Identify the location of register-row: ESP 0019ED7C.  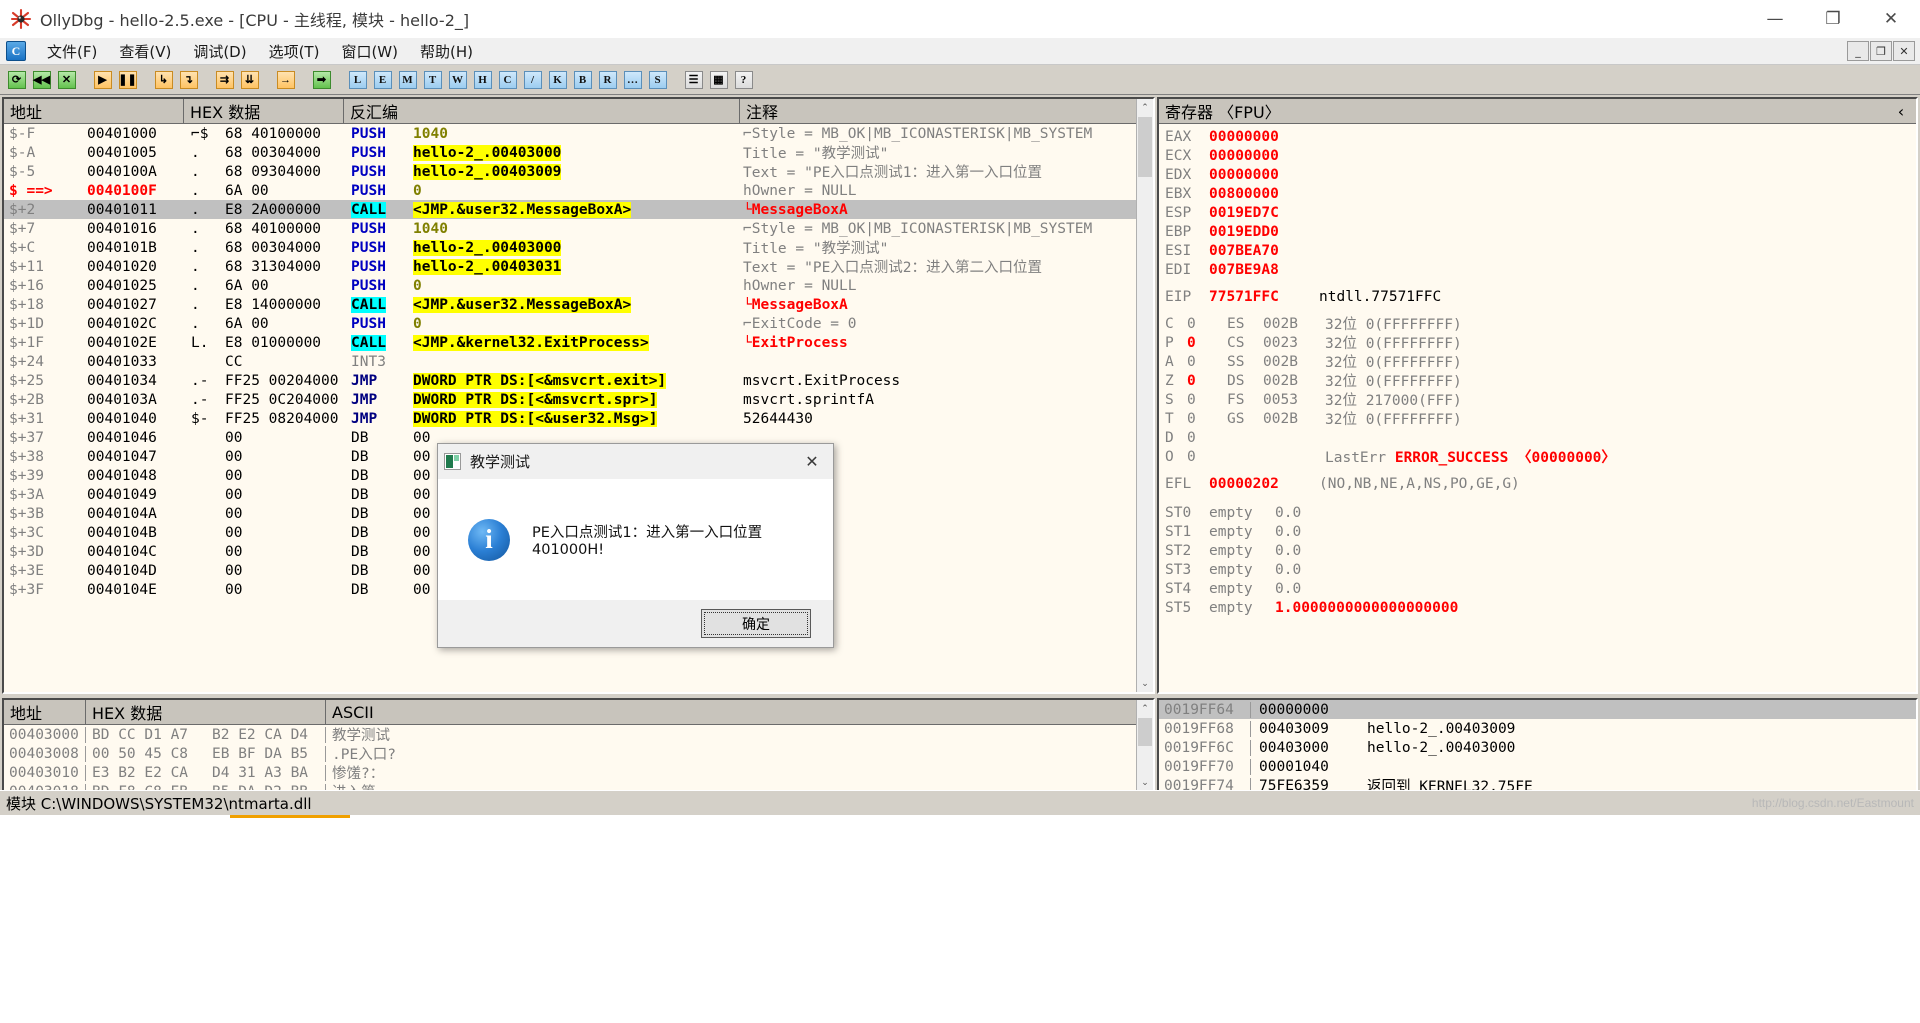
(1540, 212).